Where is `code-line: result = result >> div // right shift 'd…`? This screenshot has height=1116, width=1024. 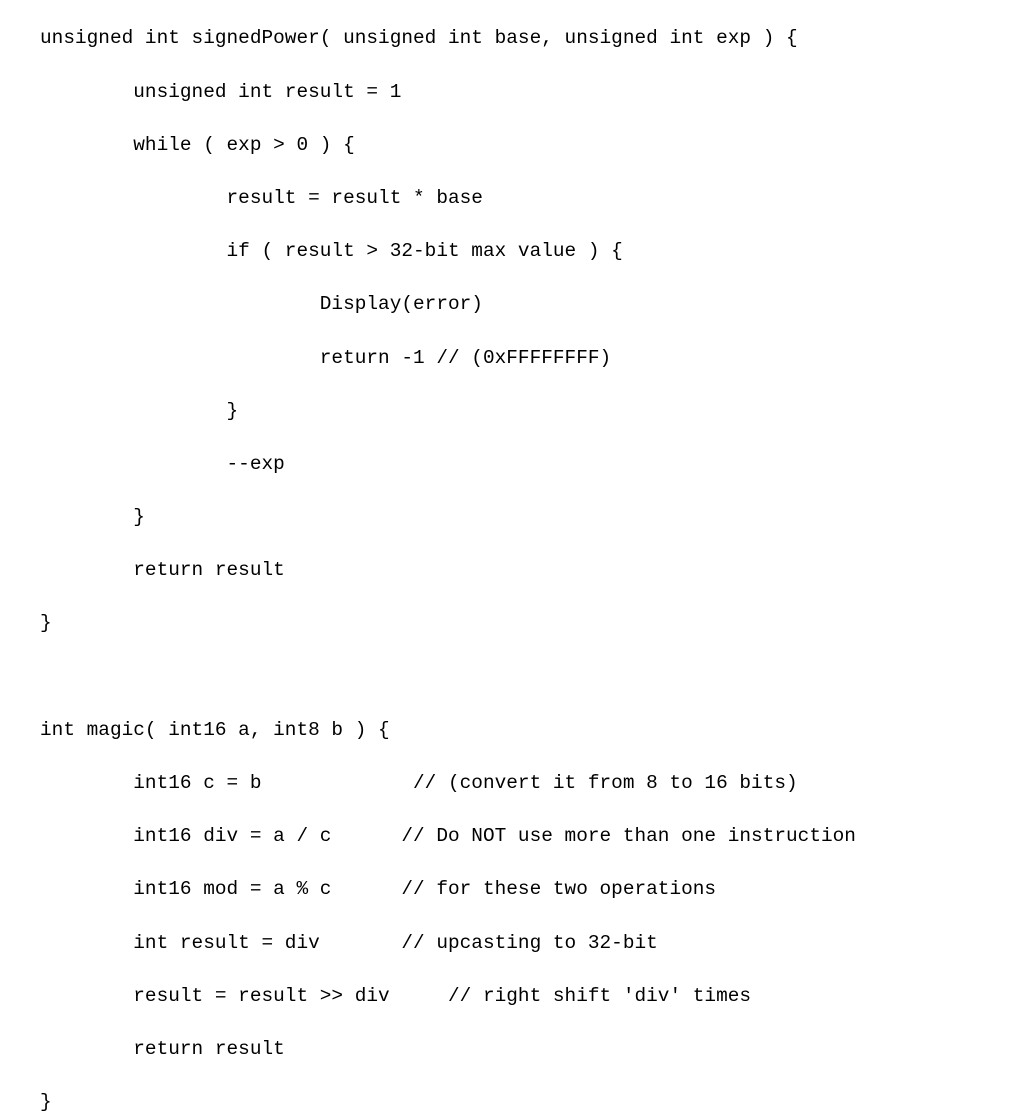
code-line: result = result >> div // right shift 'd… is located at coordinates (396, 995).